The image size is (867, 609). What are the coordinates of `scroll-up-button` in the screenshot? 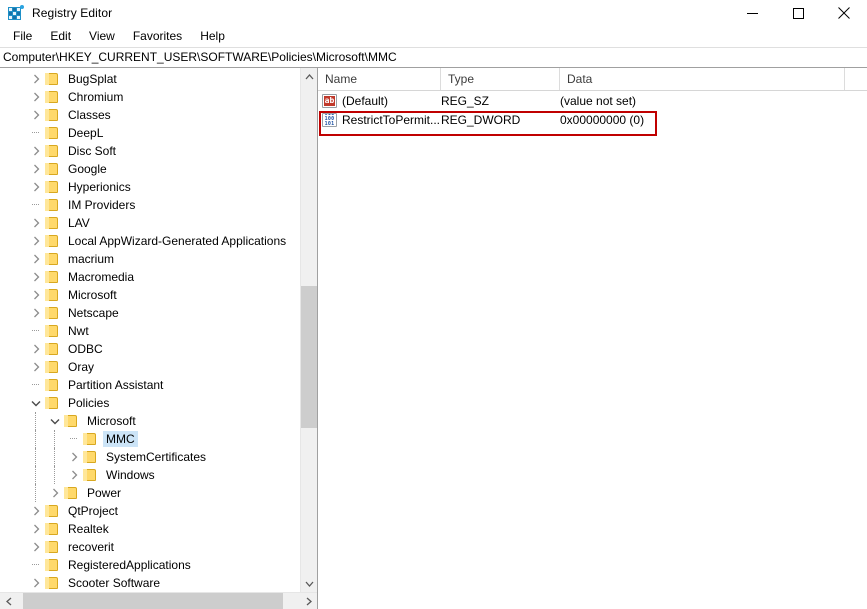 It's located at (309, 76).